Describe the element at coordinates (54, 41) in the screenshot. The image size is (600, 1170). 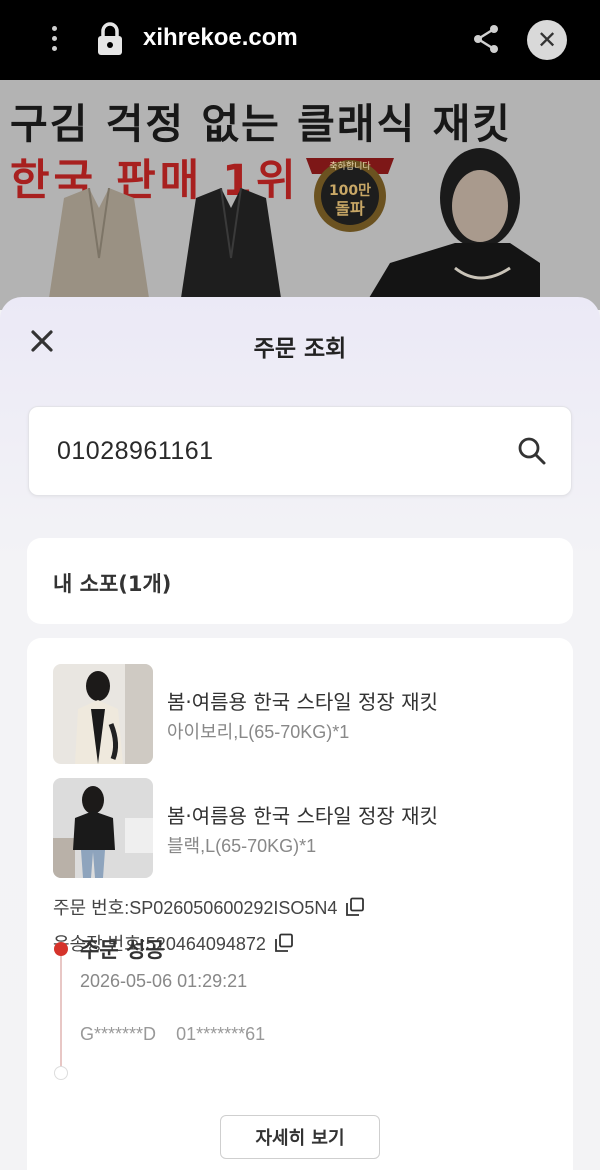
I see `more-vert-icon` at that location.